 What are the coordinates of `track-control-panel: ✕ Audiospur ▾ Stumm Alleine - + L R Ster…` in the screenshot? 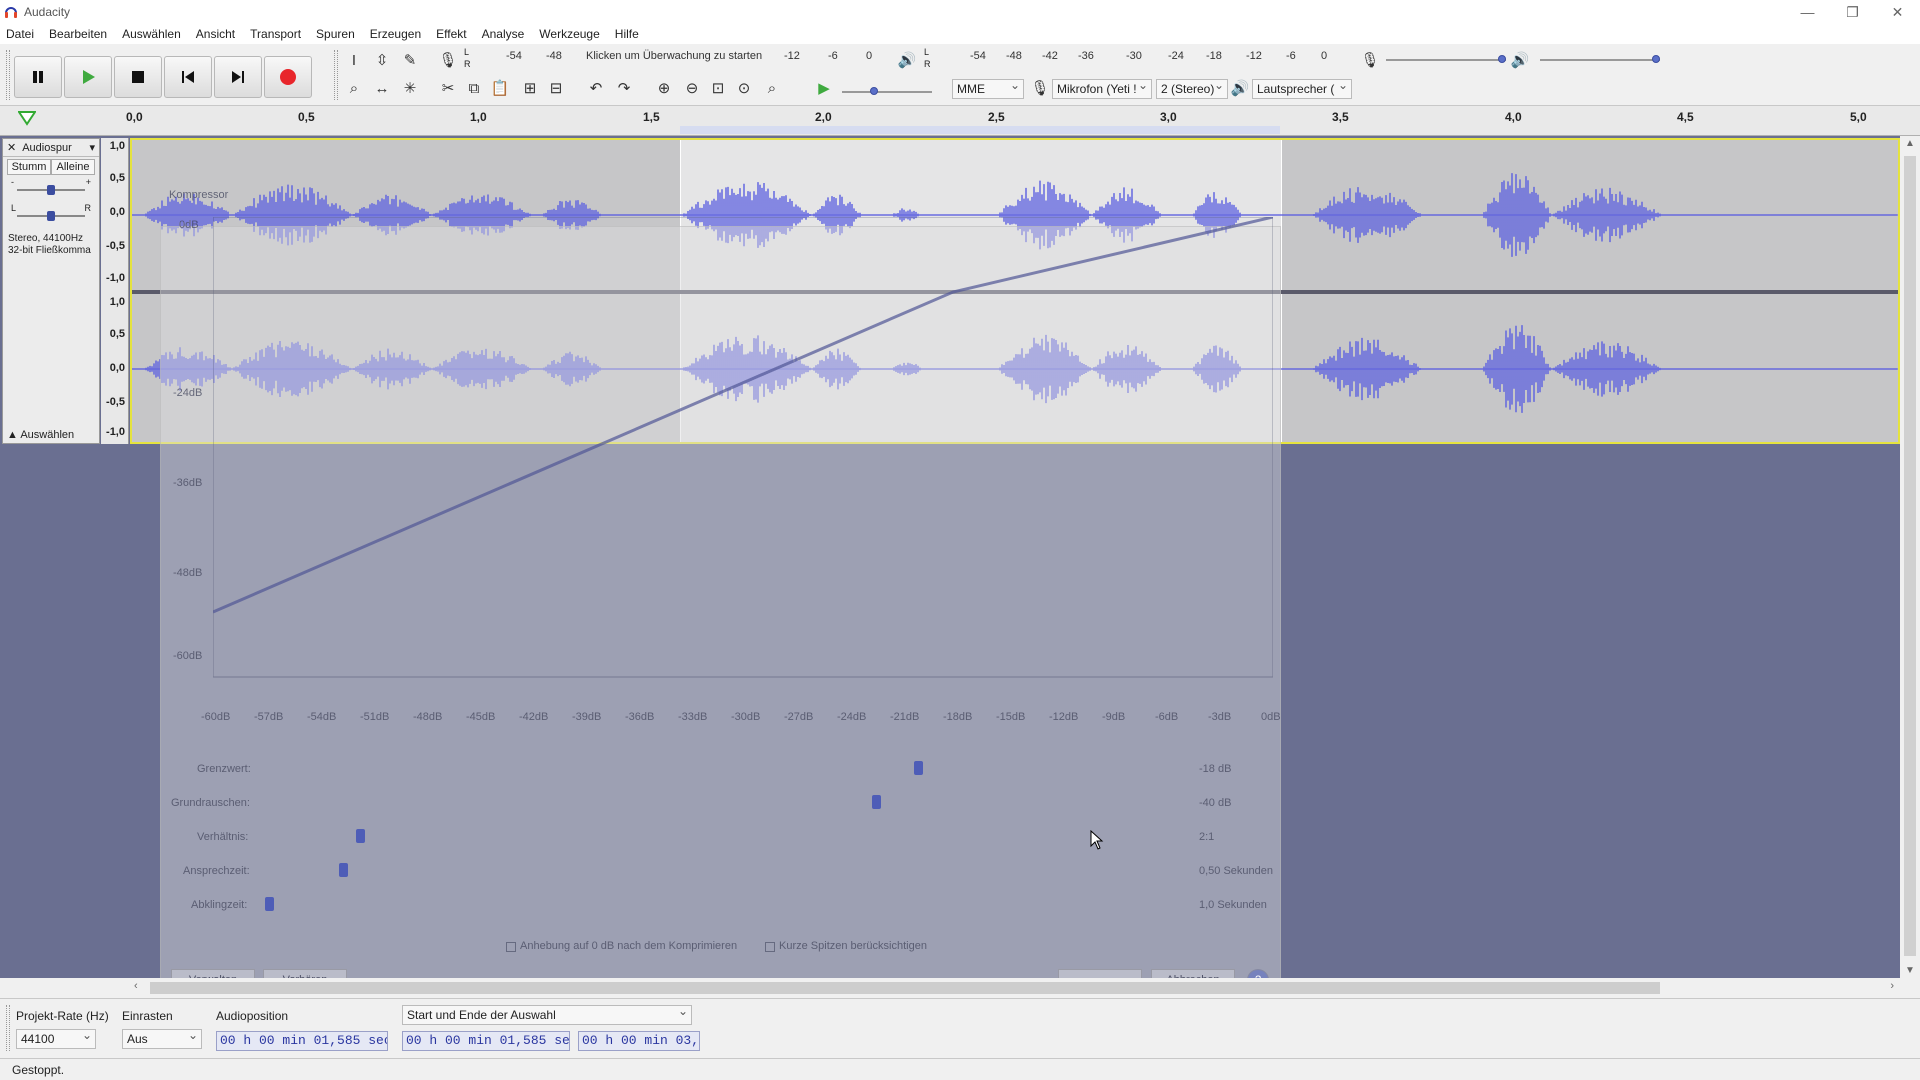 It's located at (51, 291).